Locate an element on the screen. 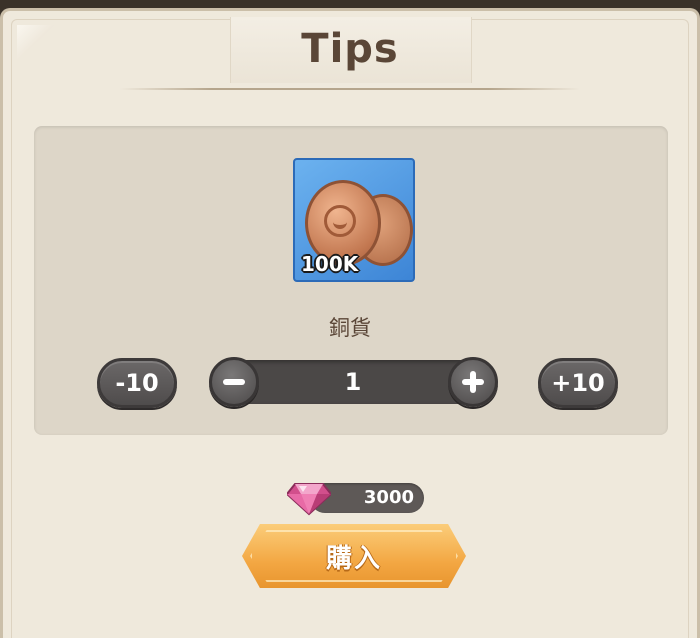  title-divider is located at coordinates (350, 89).